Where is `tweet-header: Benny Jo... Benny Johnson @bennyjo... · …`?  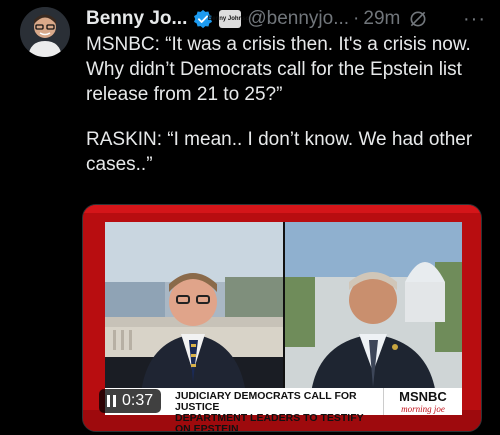
tweet-header: Benny Jo... Benny Johnson @bennyjo... · … is located at coordinates (286, 19).